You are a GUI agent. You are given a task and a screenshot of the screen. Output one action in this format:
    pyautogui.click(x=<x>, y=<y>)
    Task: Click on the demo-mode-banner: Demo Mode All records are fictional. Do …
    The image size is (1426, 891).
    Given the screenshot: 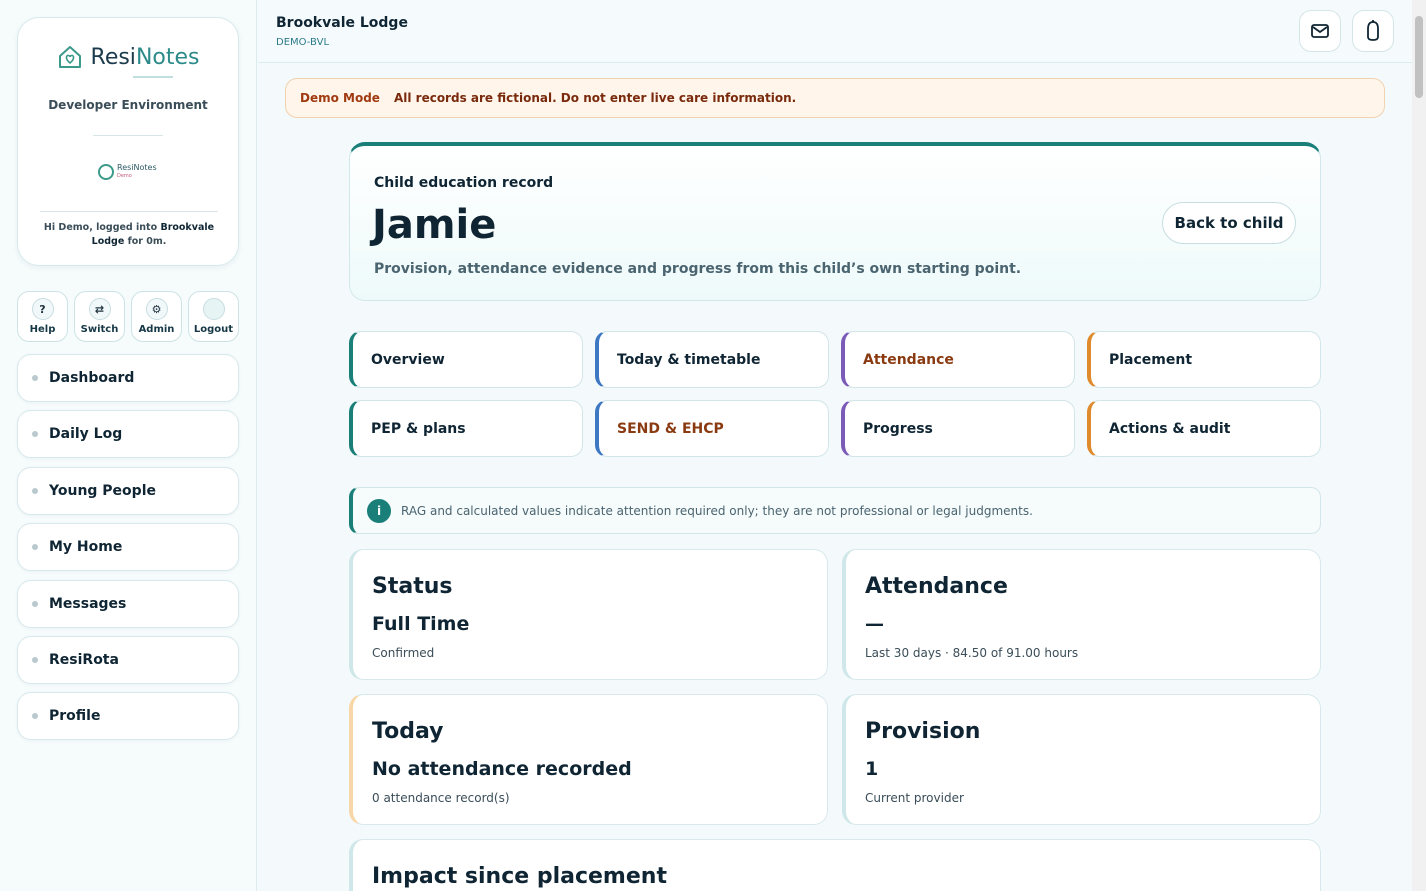 What is the action you would take?
    pyautogui.click(x=835, y=98)
    